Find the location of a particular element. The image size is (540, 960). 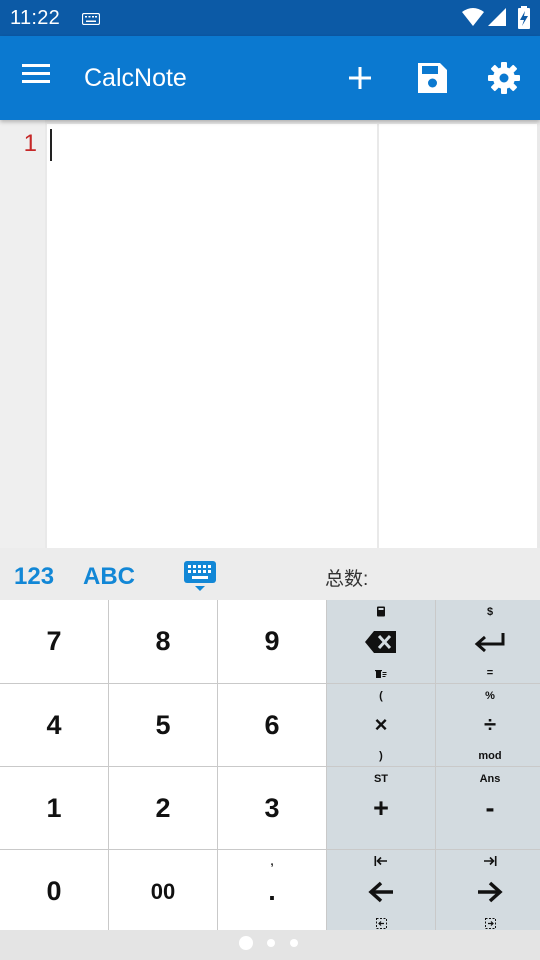

key-5: 5 is located at coordinates (163, 725).